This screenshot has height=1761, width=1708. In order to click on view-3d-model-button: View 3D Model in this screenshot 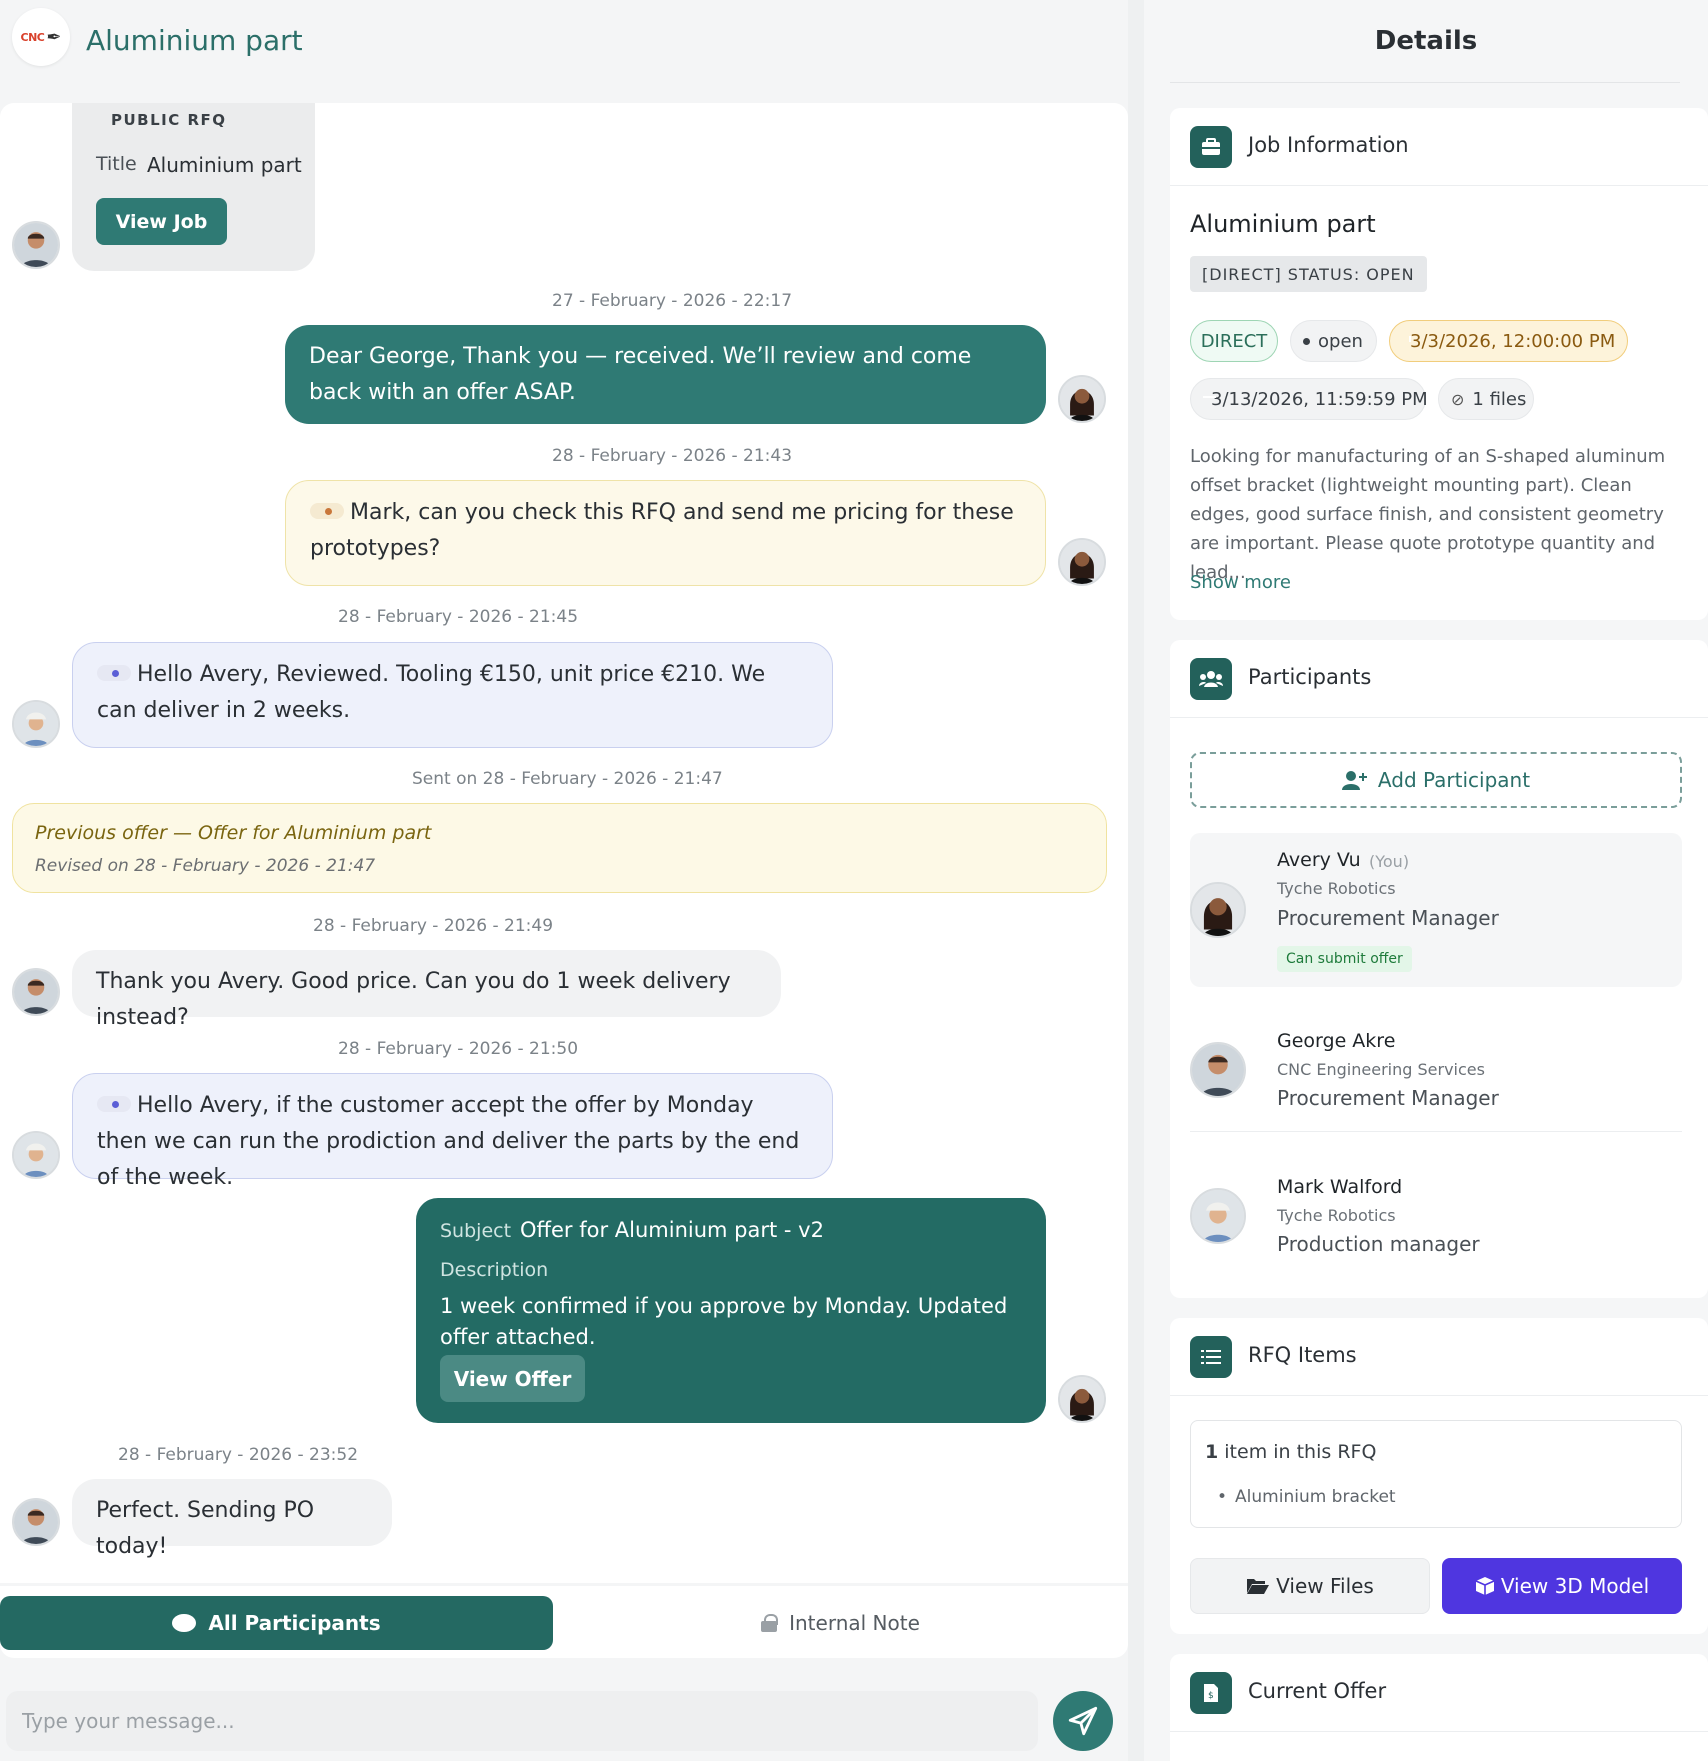, I will do `click(1562, 1586)`.